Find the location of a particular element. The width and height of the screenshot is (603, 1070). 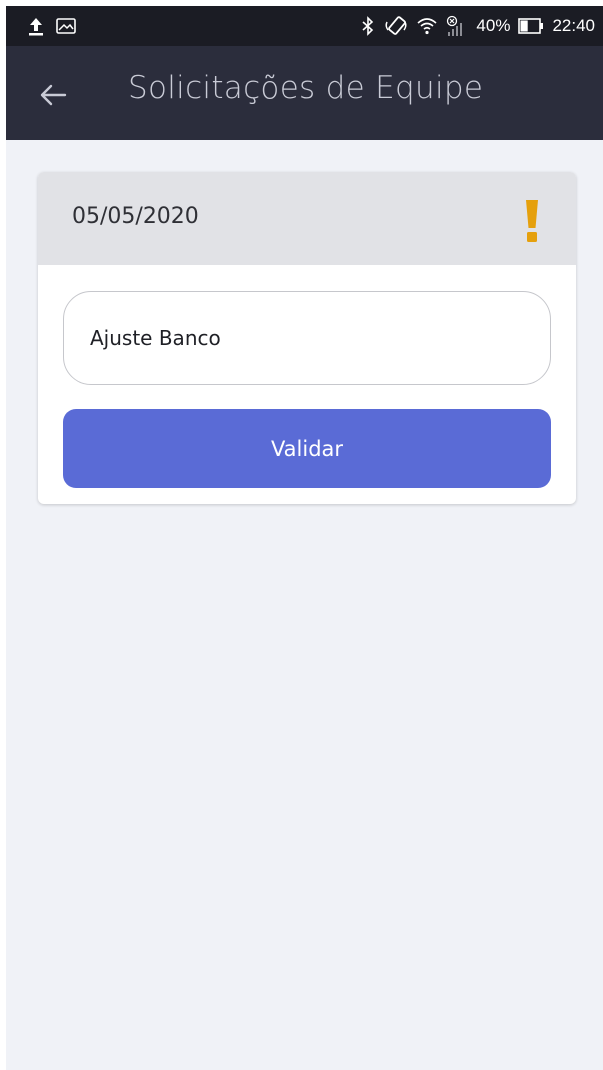

signal-icon is located at coordinates (457, 26).